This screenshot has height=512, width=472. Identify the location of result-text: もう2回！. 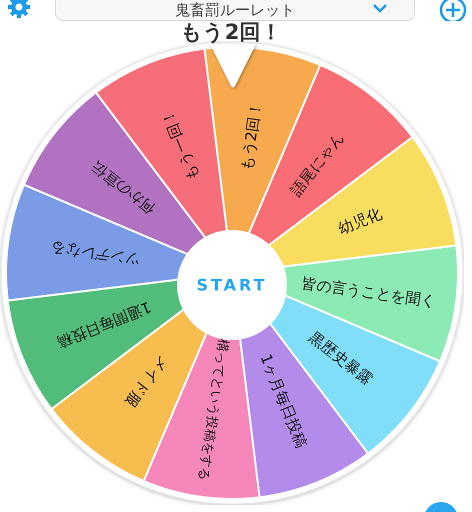
(231, 32).